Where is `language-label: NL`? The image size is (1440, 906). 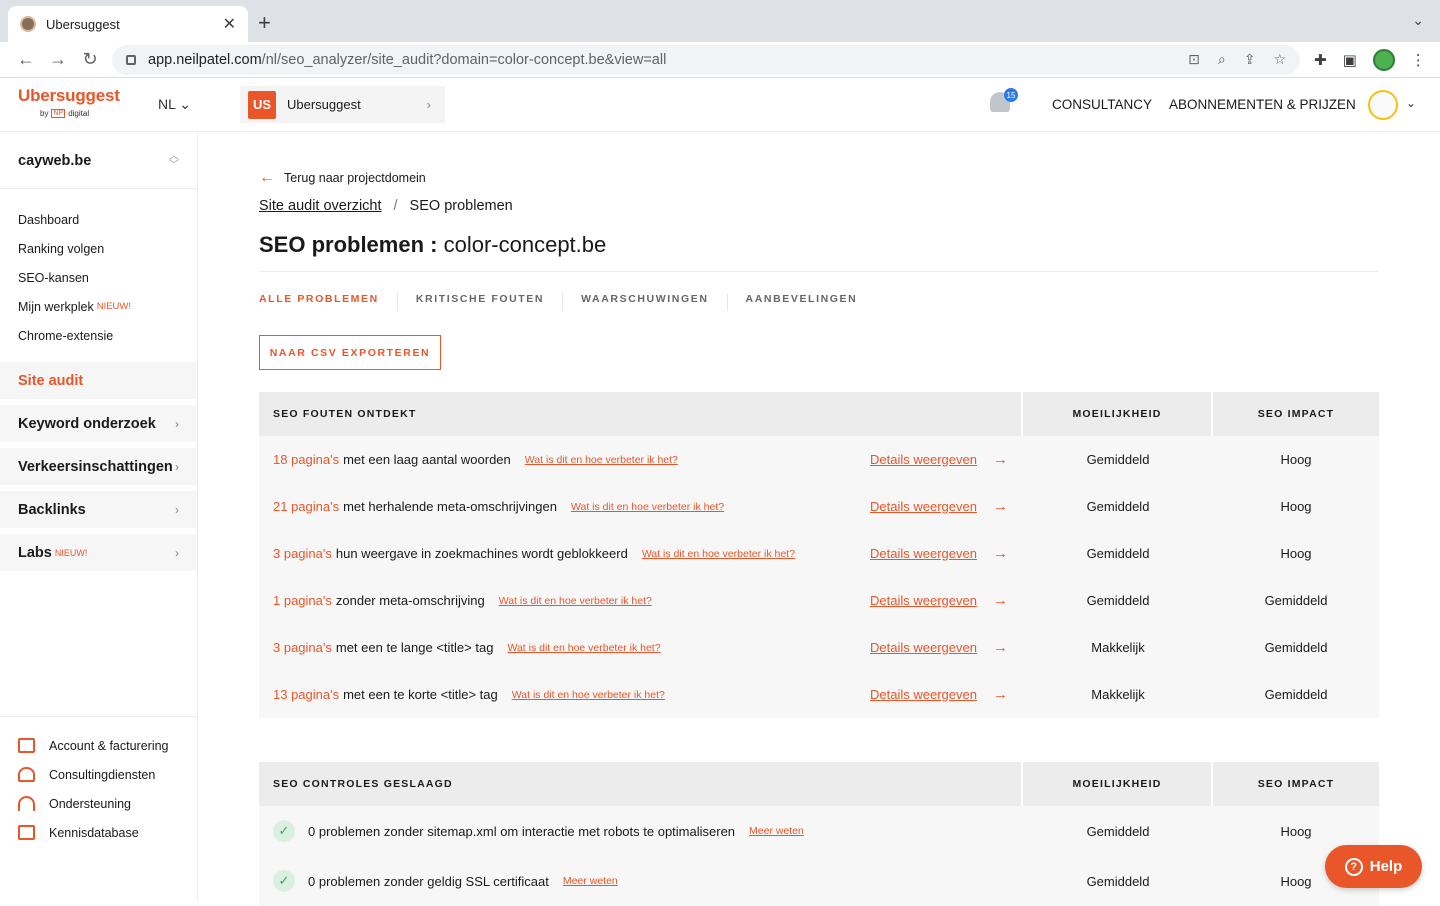 language-label: NL is located at coordinates (167, 104).